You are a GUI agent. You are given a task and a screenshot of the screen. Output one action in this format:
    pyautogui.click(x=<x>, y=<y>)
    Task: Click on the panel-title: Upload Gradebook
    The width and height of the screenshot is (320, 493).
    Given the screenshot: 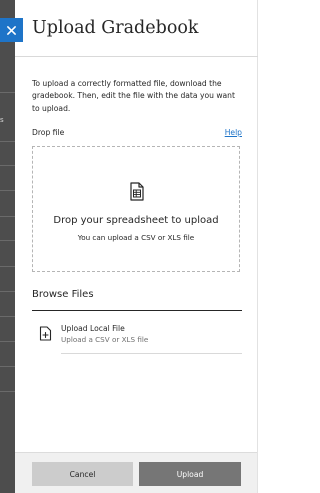 What is the action you would take?
    pyautogui.click(x=115, y=28)
    